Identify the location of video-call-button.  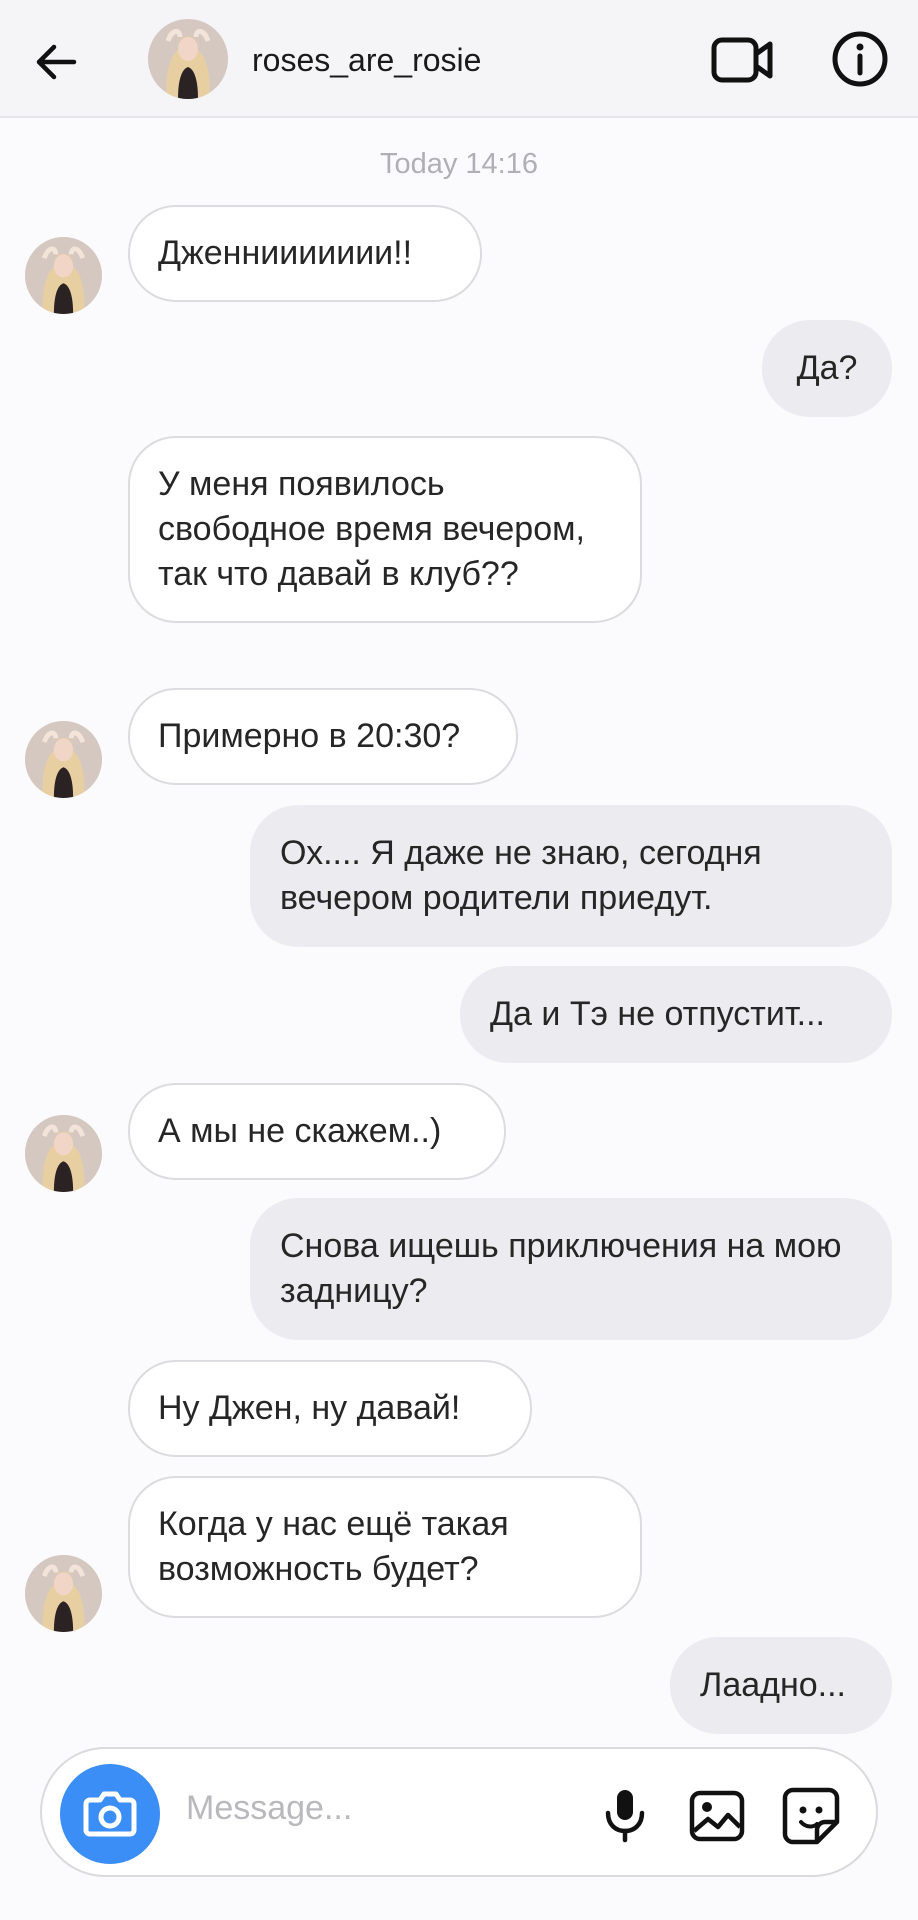
(743, 60).